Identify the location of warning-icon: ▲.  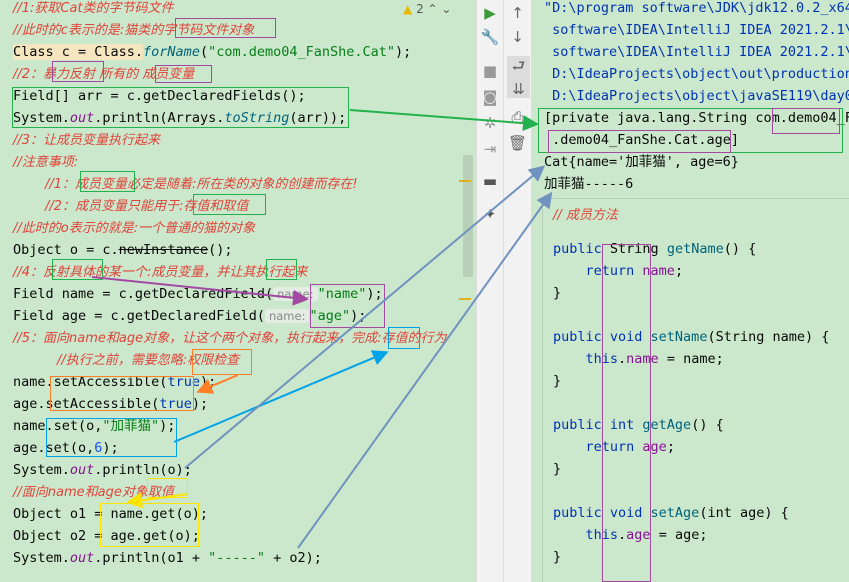
(408, 9).